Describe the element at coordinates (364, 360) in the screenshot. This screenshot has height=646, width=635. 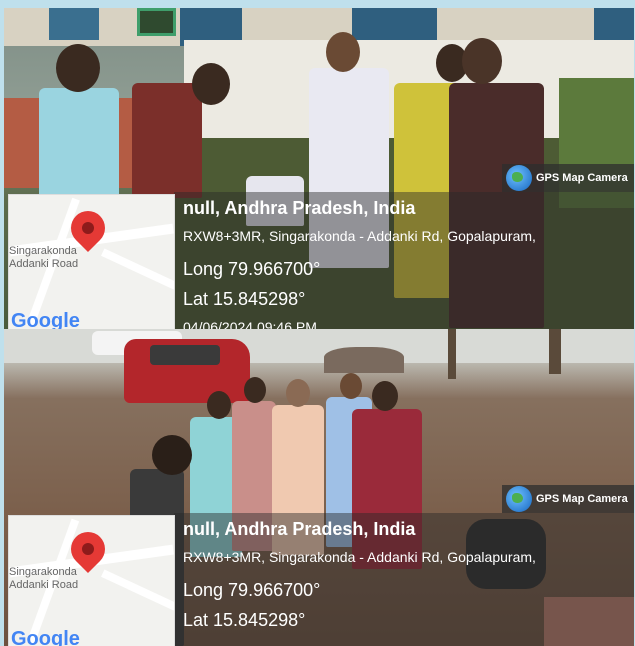
I see `rubble-pile` at that location.